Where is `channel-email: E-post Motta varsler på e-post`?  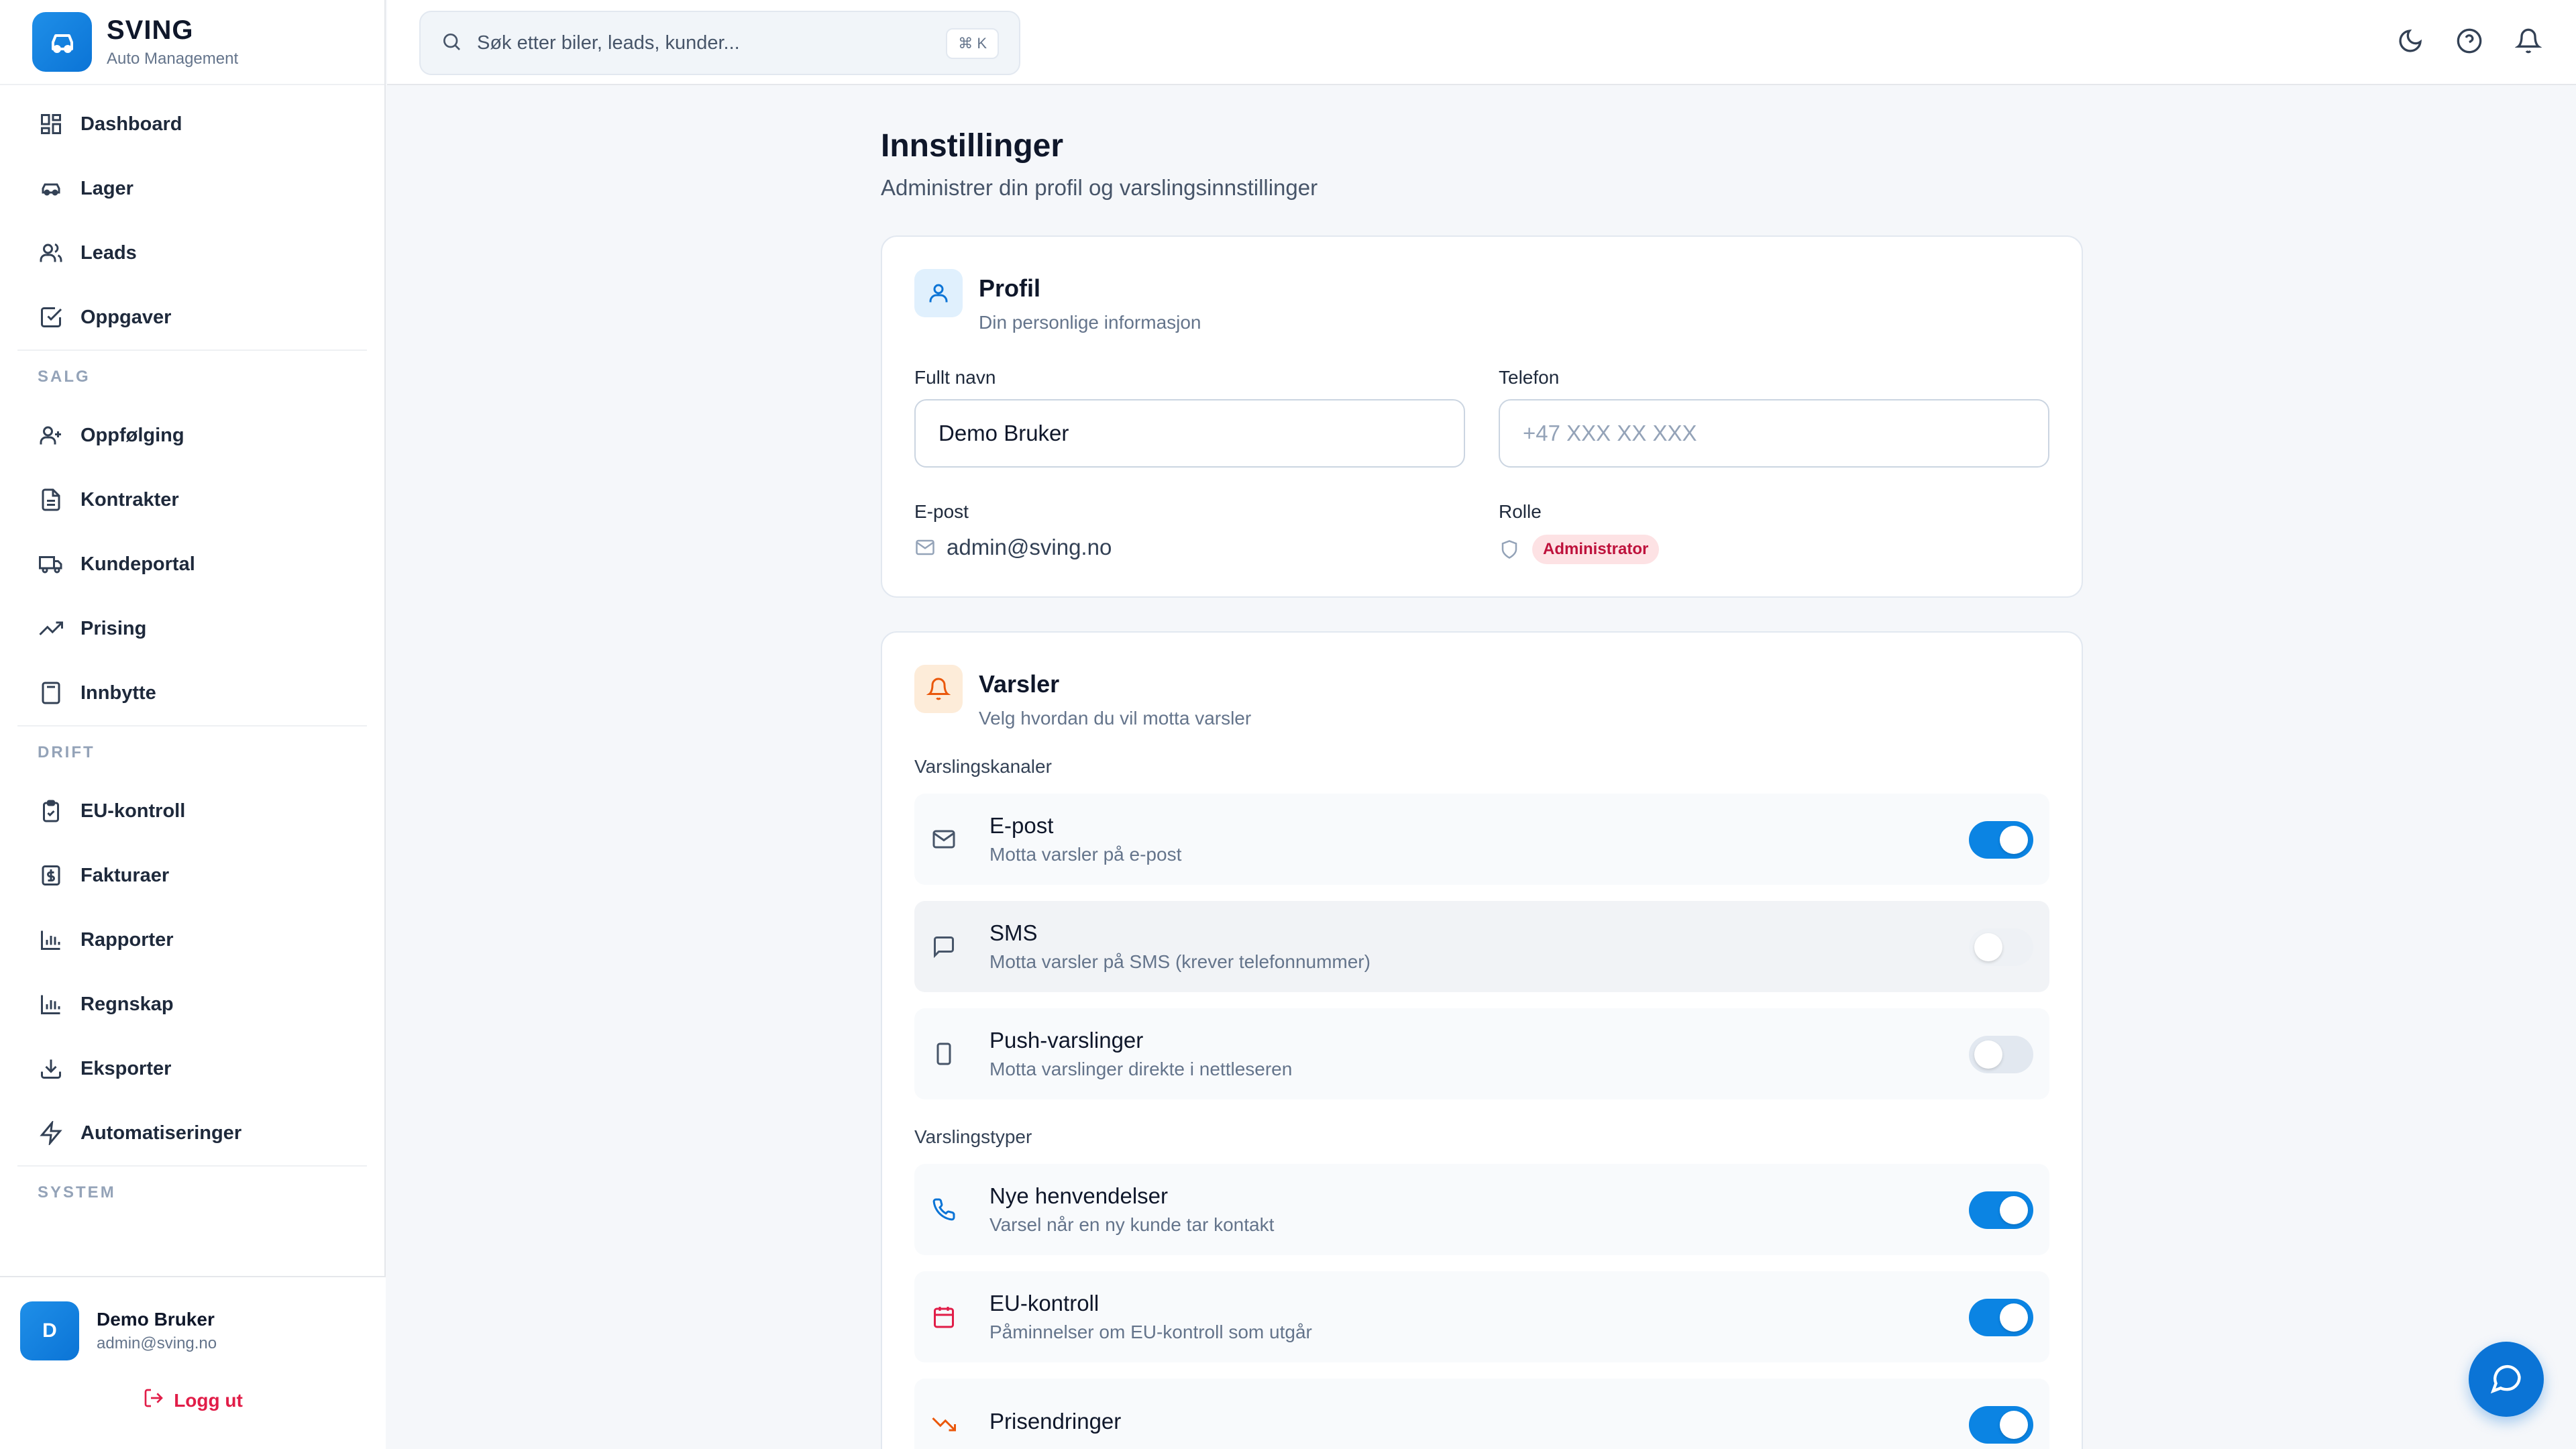
channel-email: E-post Motta varsler på e-post is located at coordinates (1481, 839).